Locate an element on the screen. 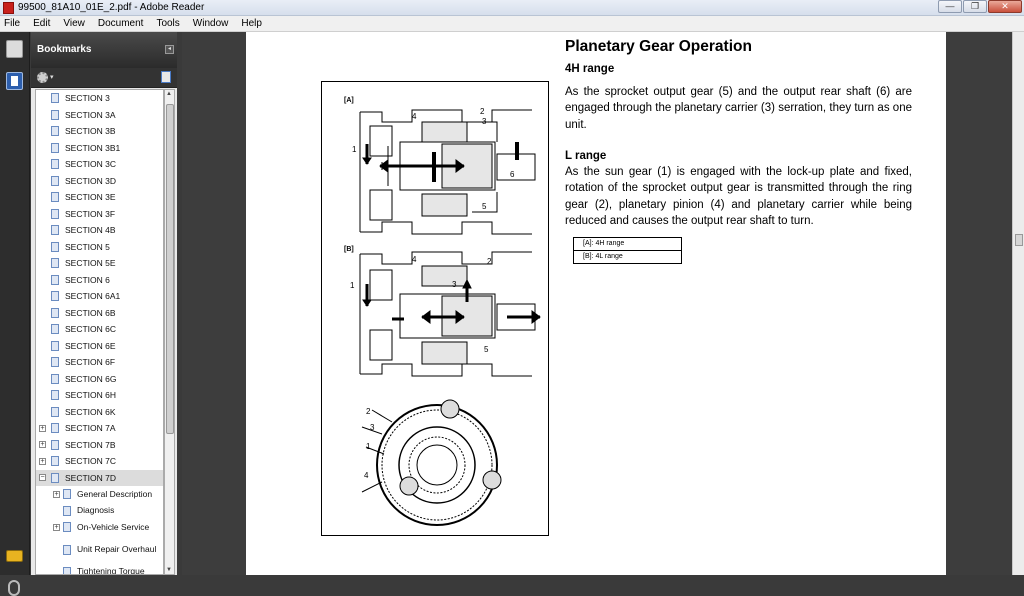  bookmark-item: SECTION 6A1 is located at coordinates (99, 296).